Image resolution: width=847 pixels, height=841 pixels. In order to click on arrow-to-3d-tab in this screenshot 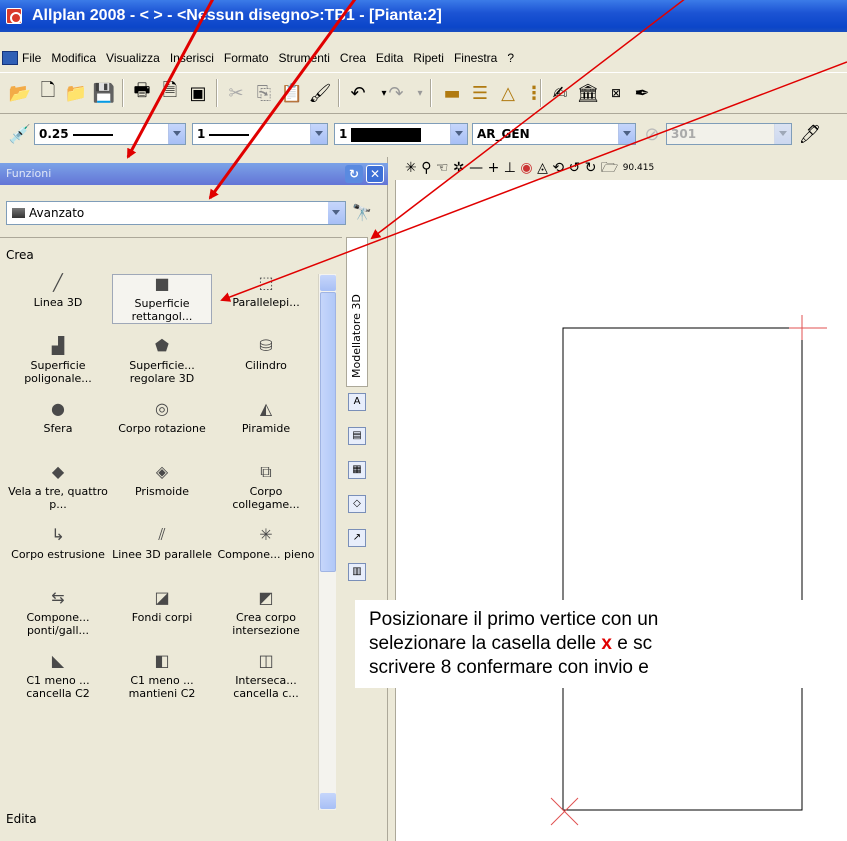, I will do `click(527, 120)`.